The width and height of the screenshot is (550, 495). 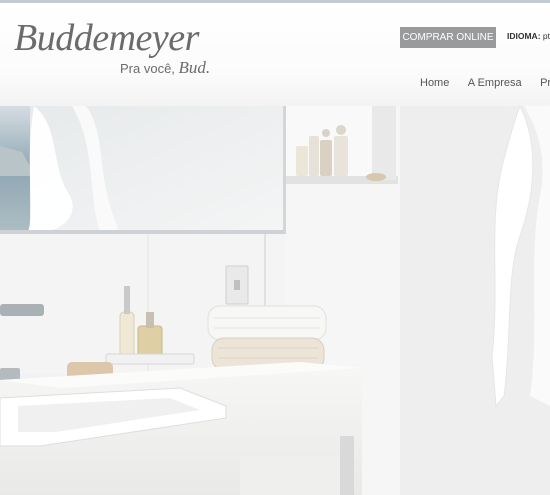 What do you see at coordinates (142, 232) in the screenshot?
I see `mirror-bottom-edge` at bounding box center [142, 232].